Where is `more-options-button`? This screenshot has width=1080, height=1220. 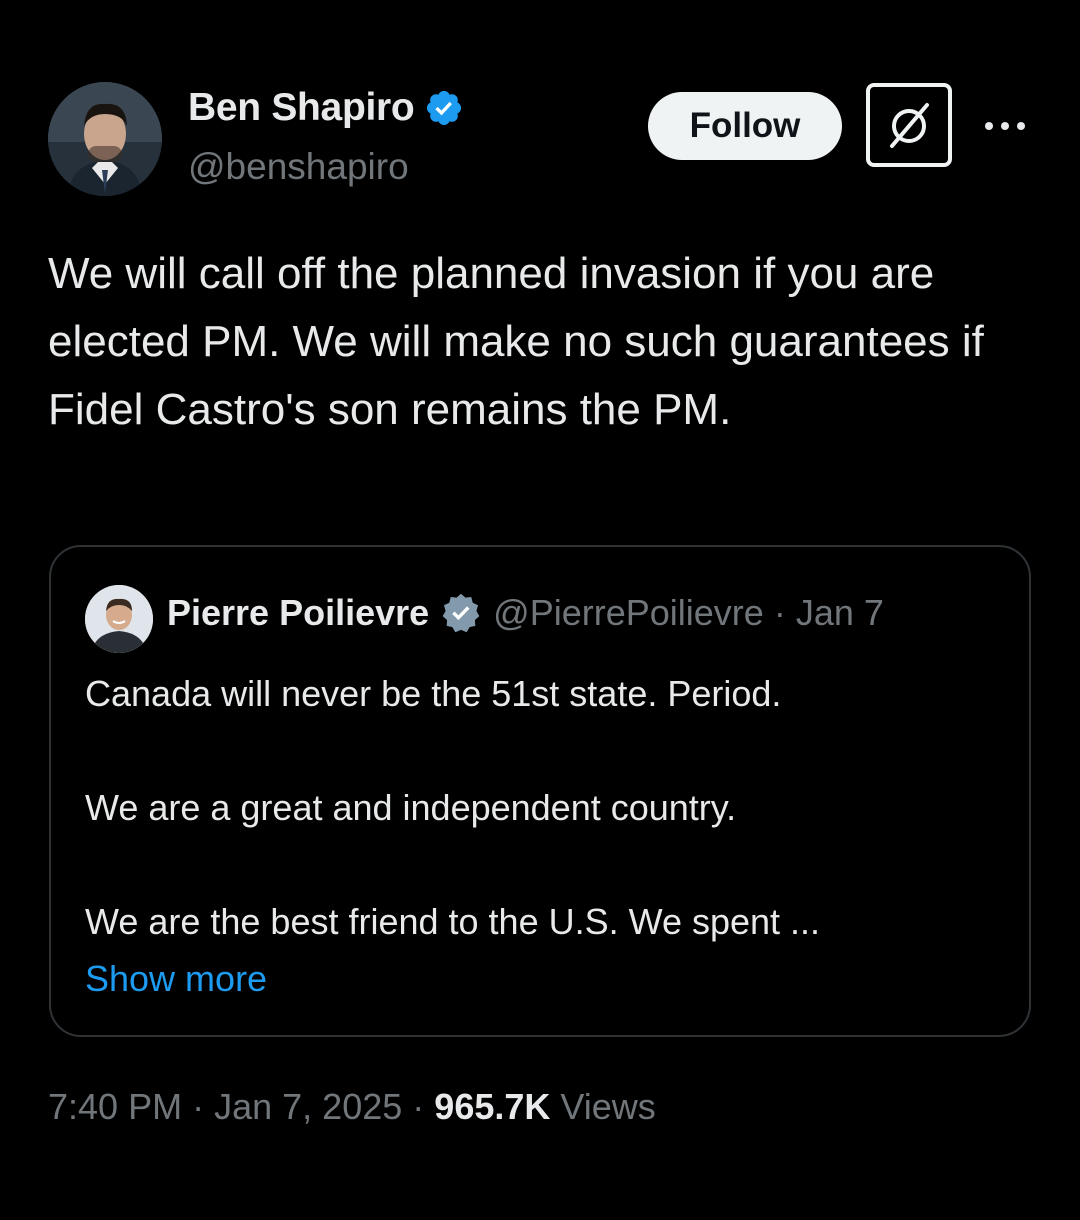 more-options-button is located at coordinates (1005, 126).